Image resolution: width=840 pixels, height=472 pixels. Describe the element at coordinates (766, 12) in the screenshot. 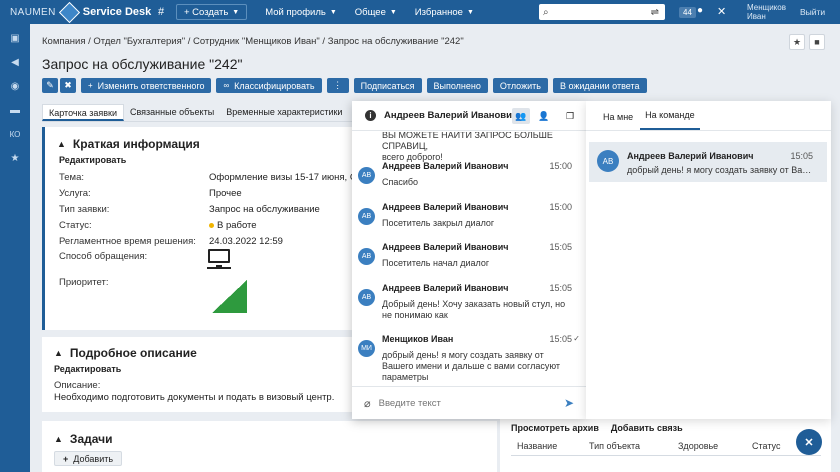

I see `user-name: Менщиков Иван` at that location.